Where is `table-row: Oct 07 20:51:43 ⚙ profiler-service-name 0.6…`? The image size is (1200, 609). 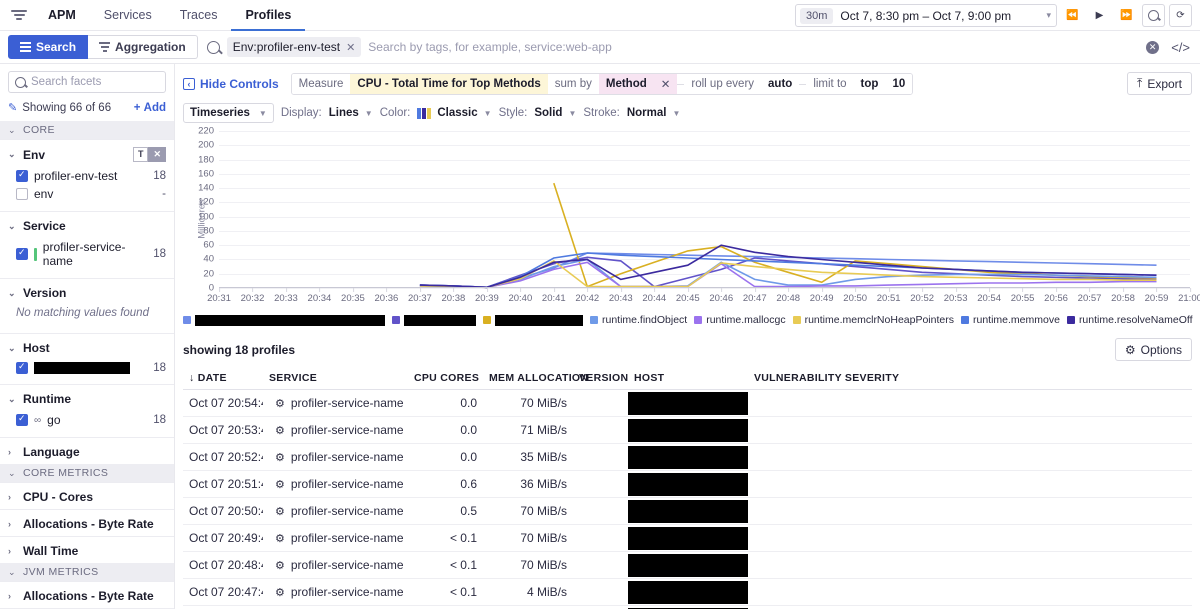
table-row: Oct 07 20:51:43 ⚙ profiler-service-name 0.6… is located at coordinates (687, 484).